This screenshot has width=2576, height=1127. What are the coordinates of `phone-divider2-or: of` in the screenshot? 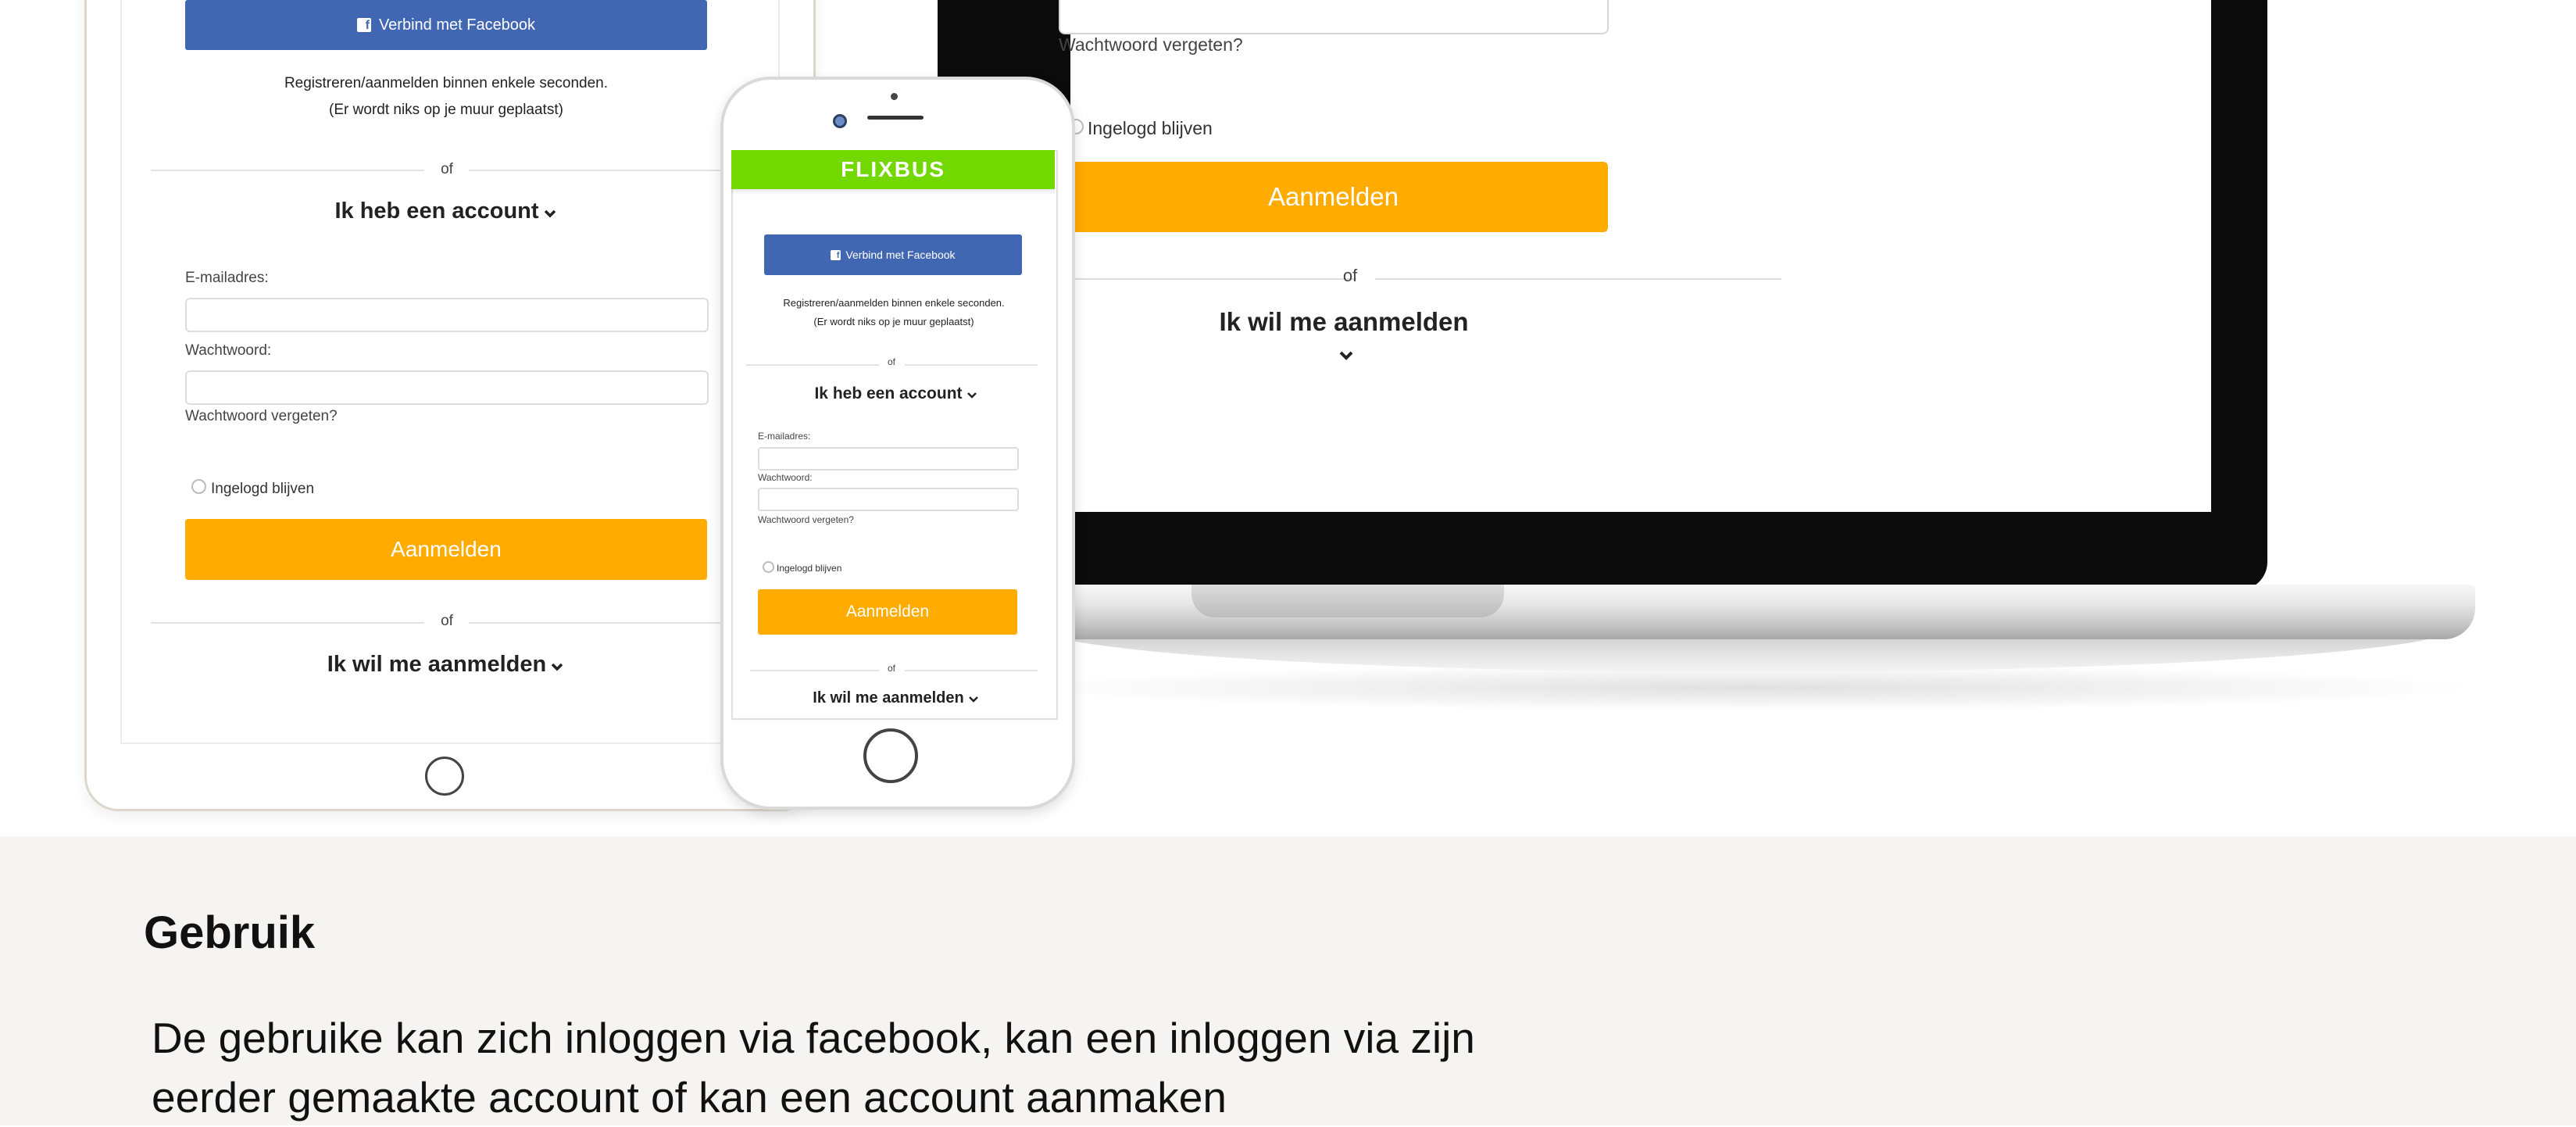 It's located at (891, 668).